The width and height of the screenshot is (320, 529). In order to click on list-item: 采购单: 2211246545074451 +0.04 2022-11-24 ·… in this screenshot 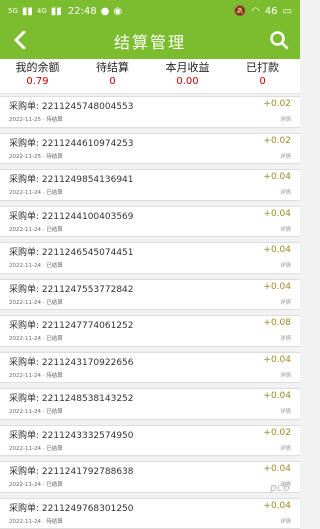, I will do `click(150, 258)`.